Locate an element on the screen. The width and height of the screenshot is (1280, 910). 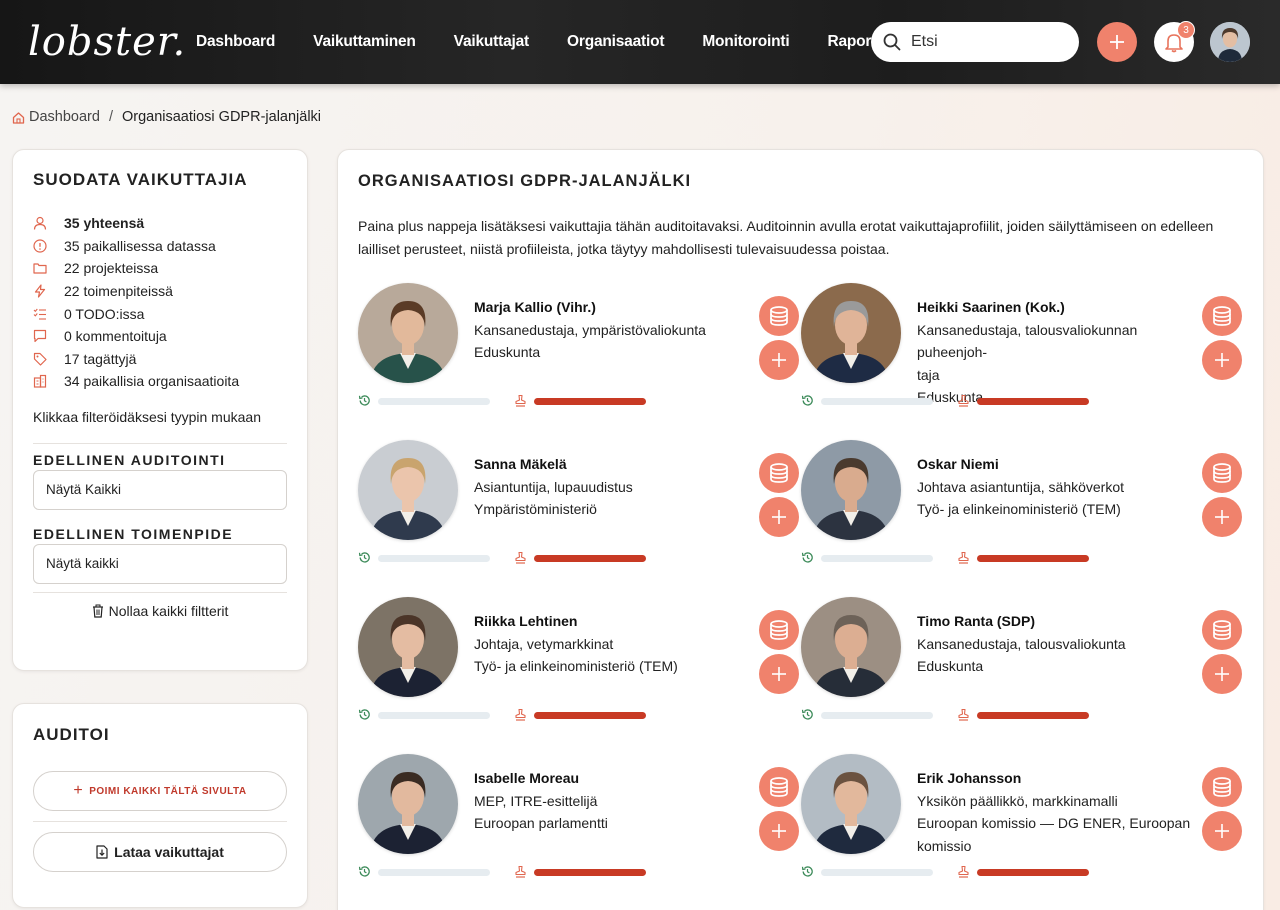
stat-total: 35 yhteensä is located at coordinates (160, 223).